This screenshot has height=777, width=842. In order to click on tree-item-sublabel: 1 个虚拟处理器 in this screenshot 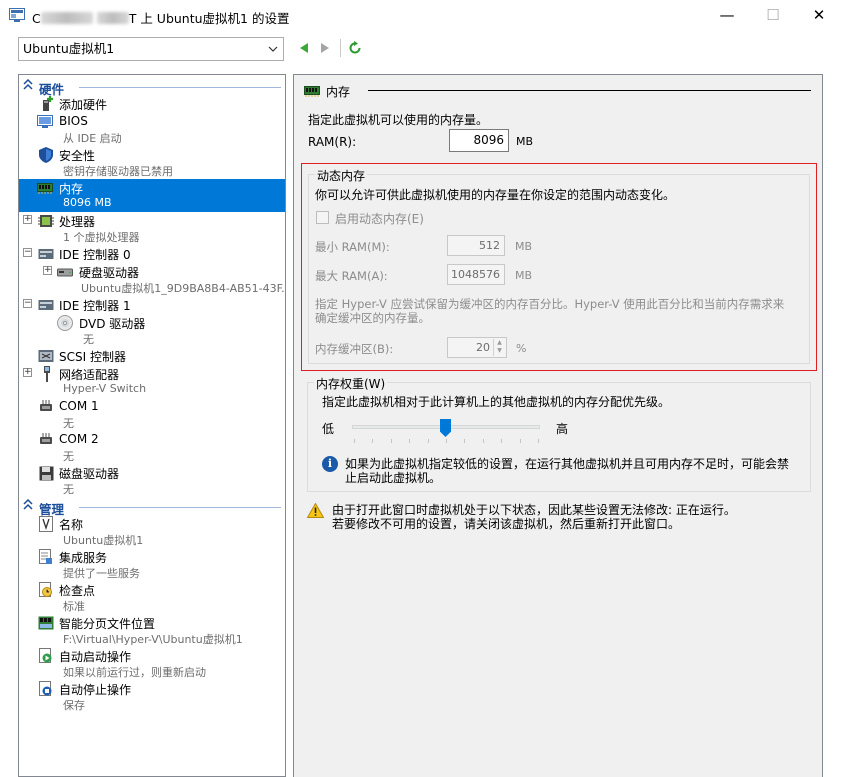, I will do `click(101, 237)`.